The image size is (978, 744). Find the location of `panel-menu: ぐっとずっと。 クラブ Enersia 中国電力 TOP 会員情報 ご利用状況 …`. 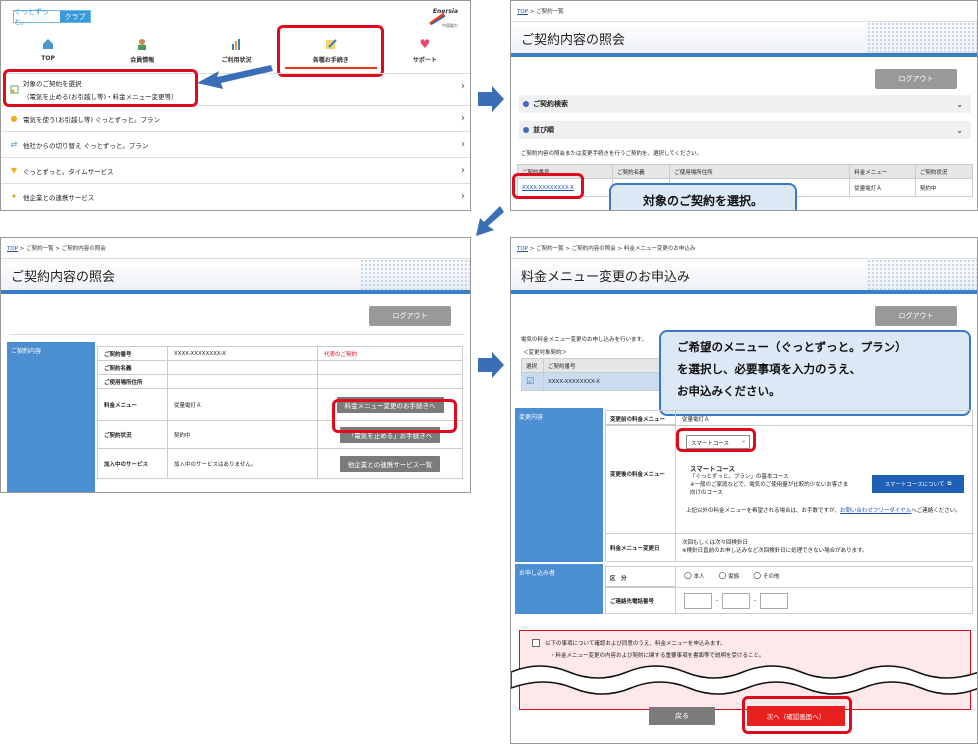

panel-menu: ぐっとずっと。 クラブ Enersia 中国電力 TOP 会員情報 ご利用状況 … is located at coordinates (235, 105).